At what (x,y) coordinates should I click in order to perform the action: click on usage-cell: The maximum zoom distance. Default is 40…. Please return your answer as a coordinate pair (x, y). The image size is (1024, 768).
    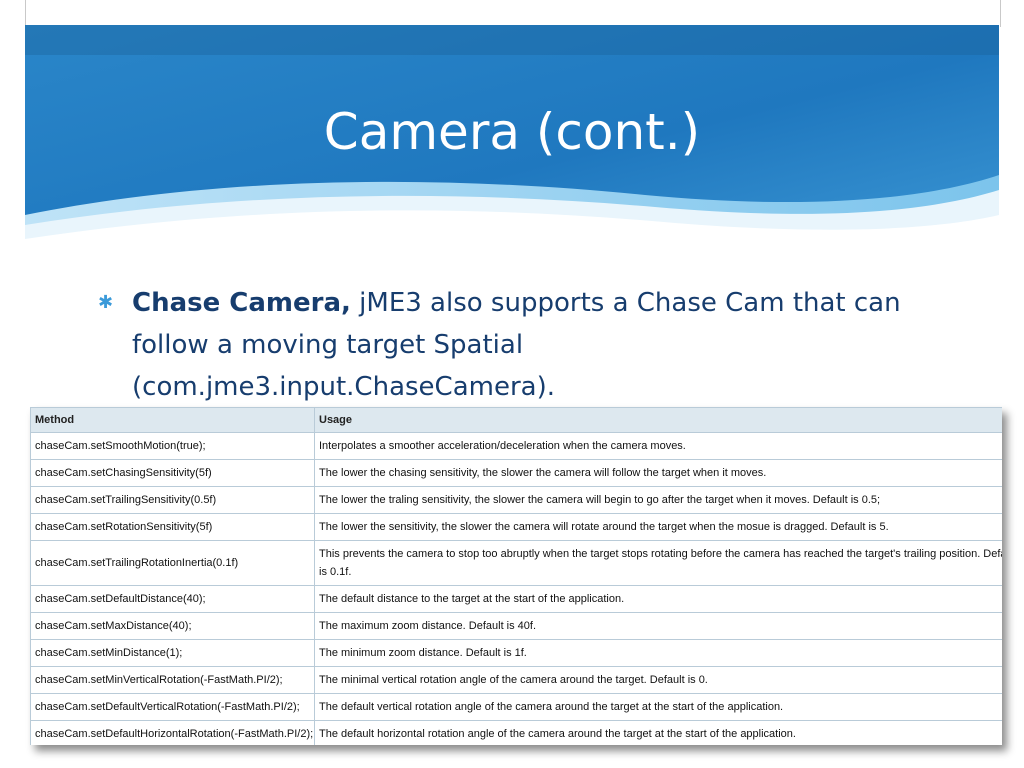
    Looking at the image, I should click on (658, 626).